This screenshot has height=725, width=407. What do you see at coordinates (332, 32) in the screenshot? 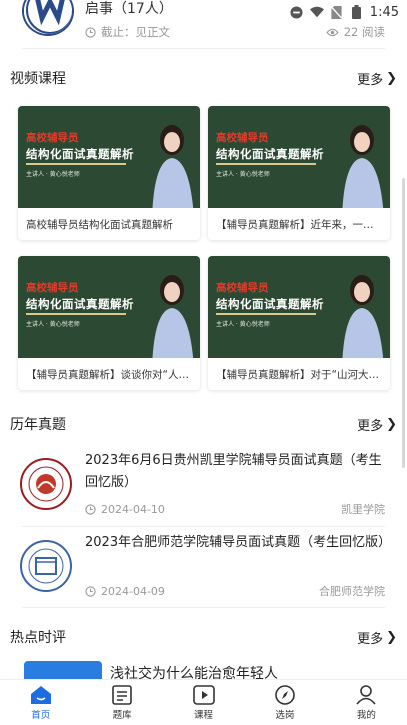
I see `eye-icon` at bounding box center [332, 32].